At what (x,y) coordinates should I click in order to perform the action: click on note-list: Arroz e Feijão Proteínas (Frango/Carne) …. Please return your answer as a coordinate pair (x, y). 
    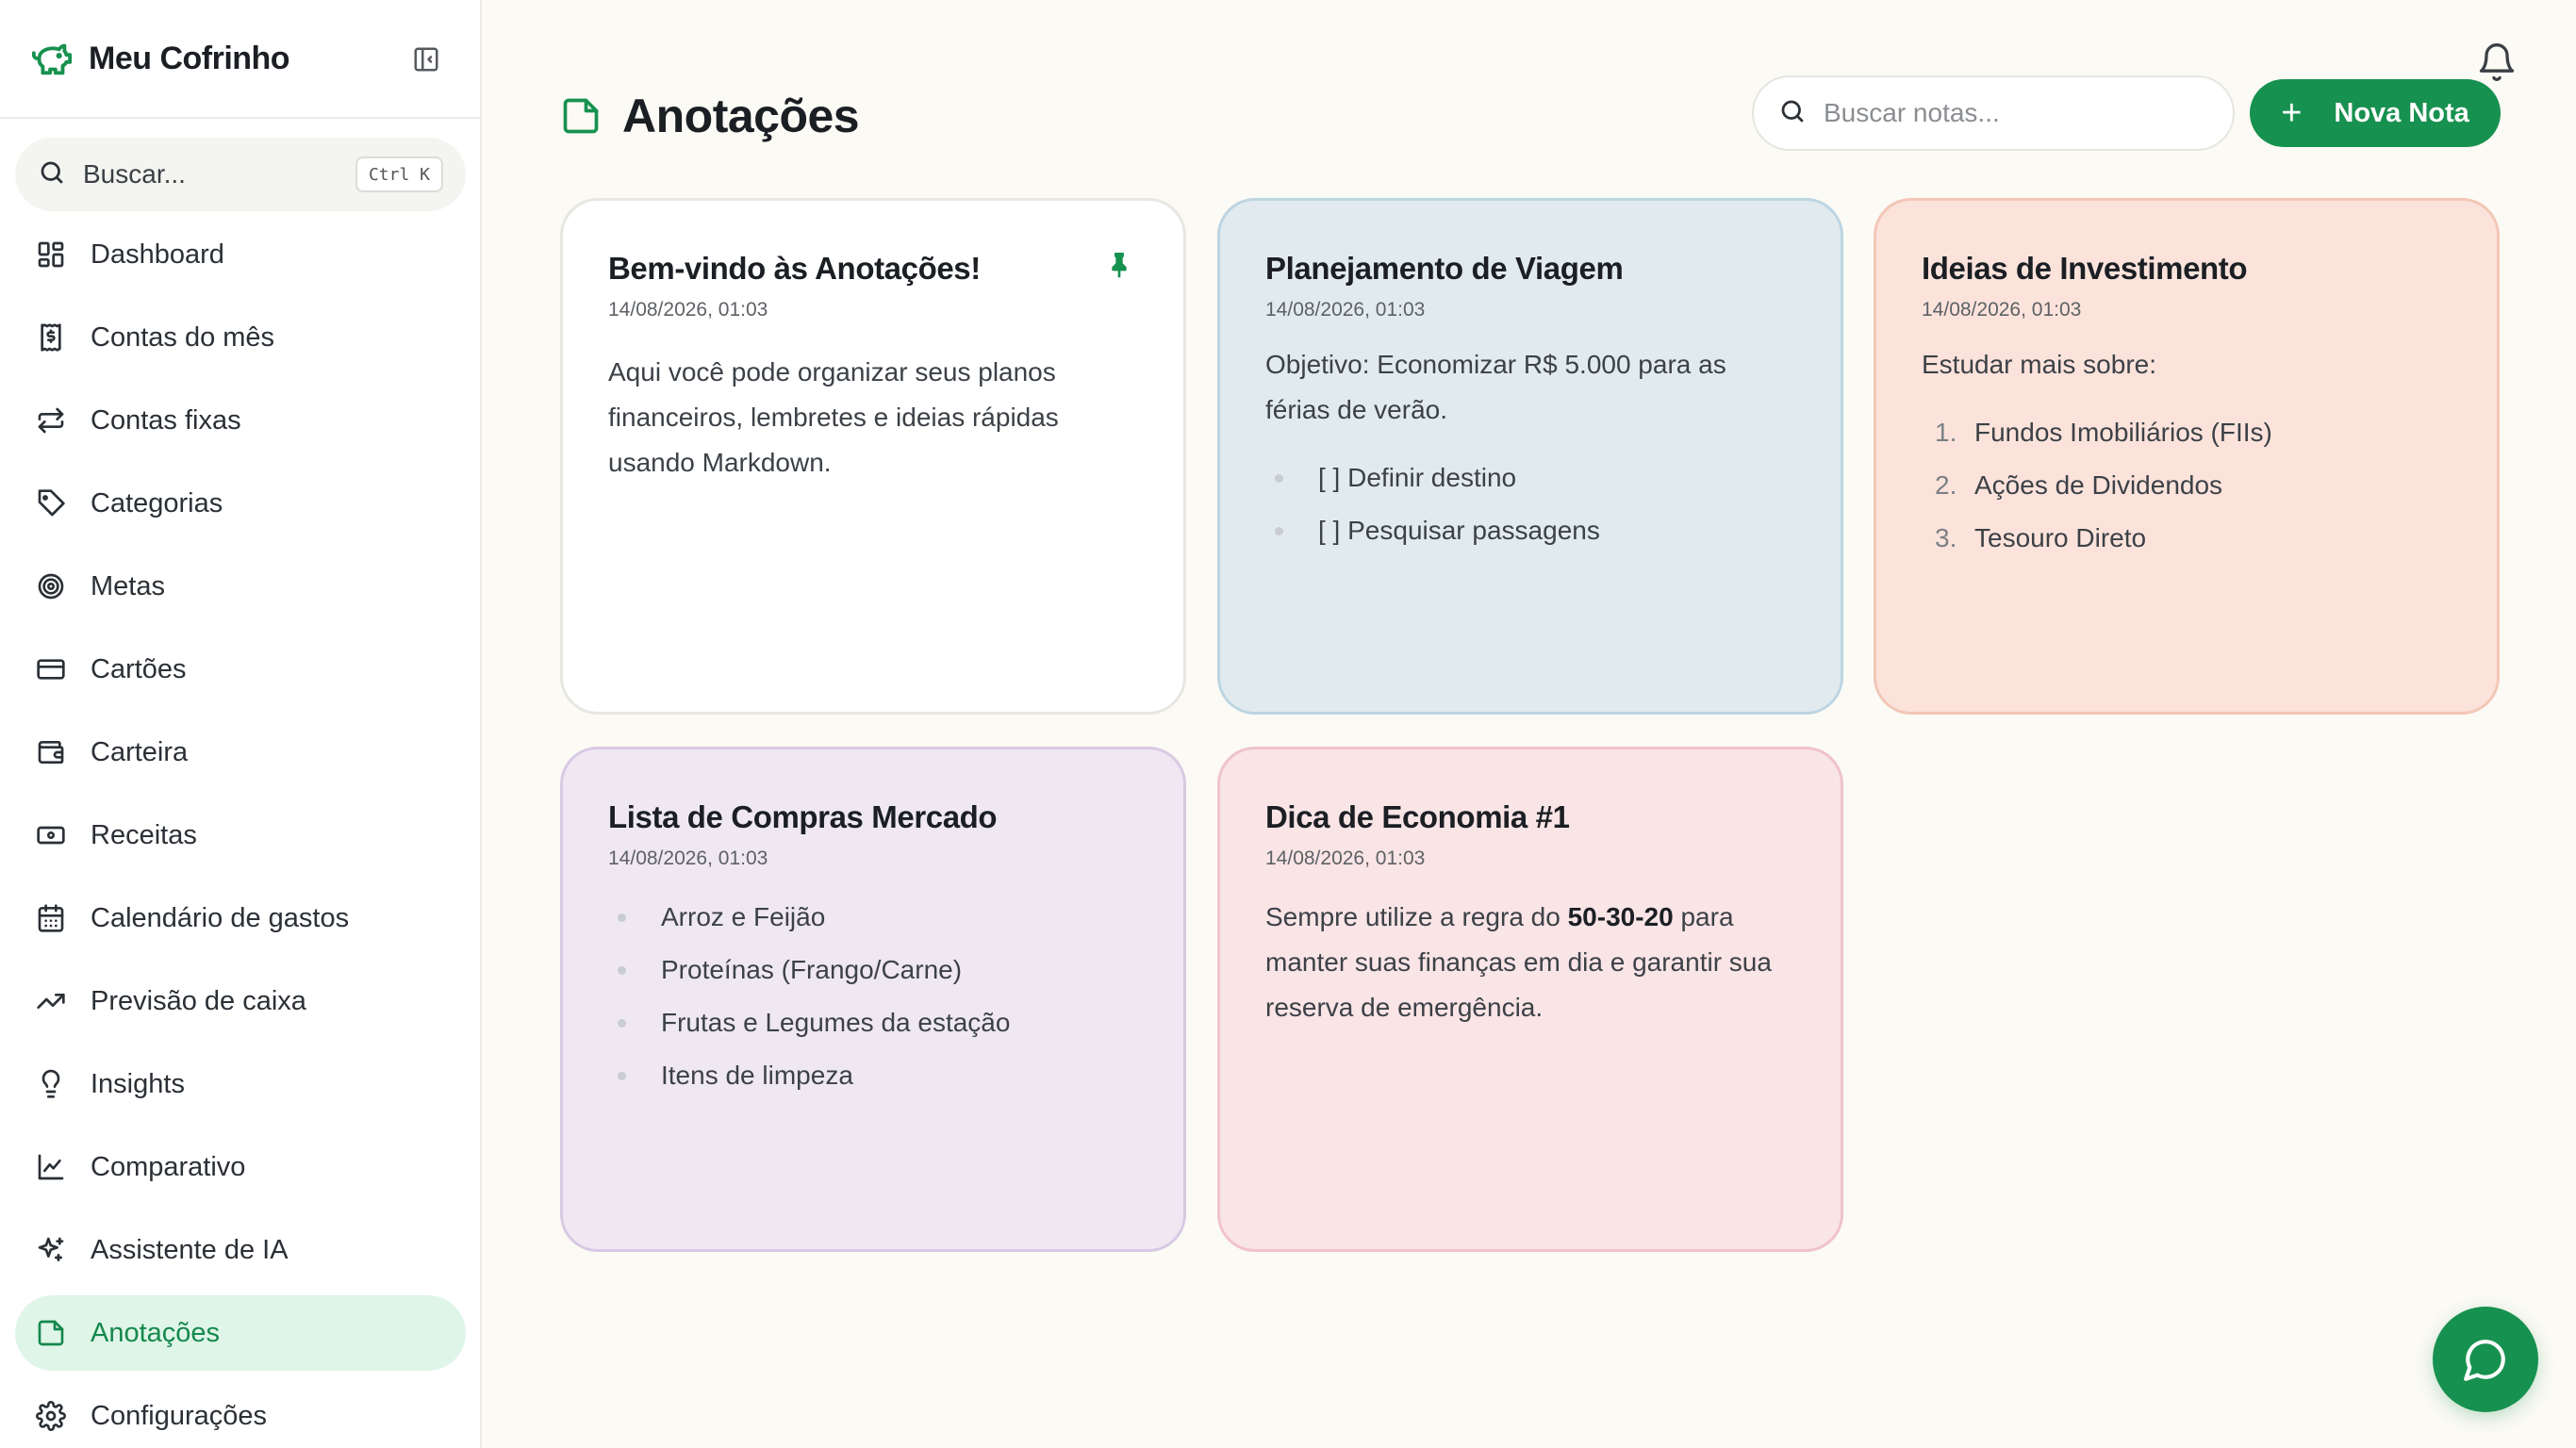
    Looking at the image, I should click on (873, 996).